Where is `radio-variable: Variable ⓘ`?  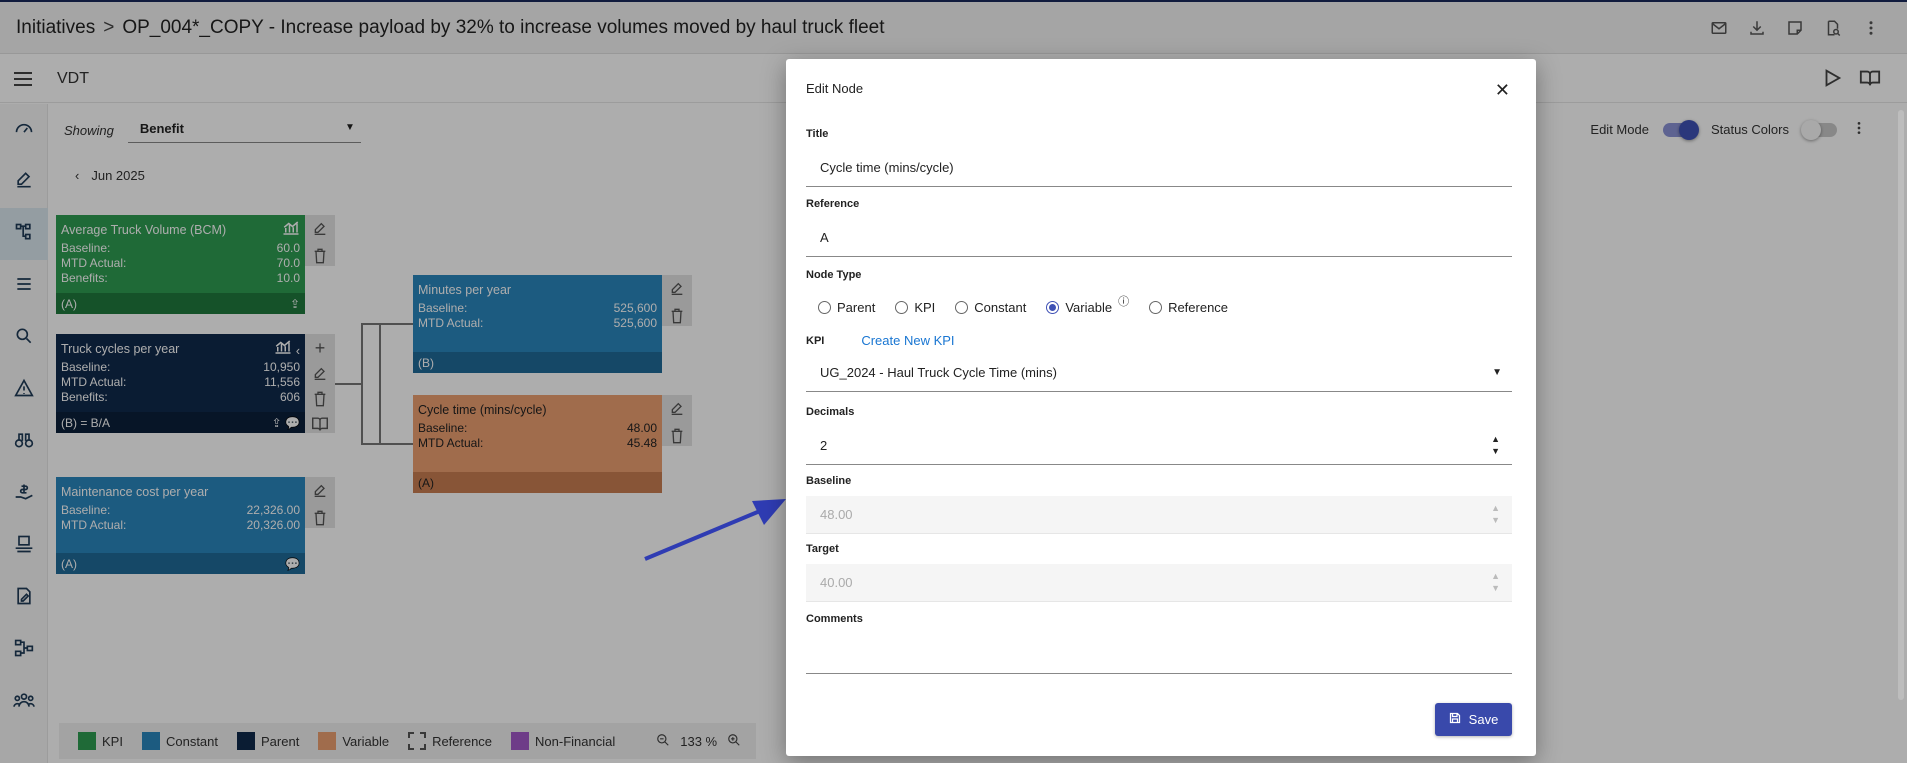 radio-variable: Variable ⓘ is located at coordinates (1087, 305).